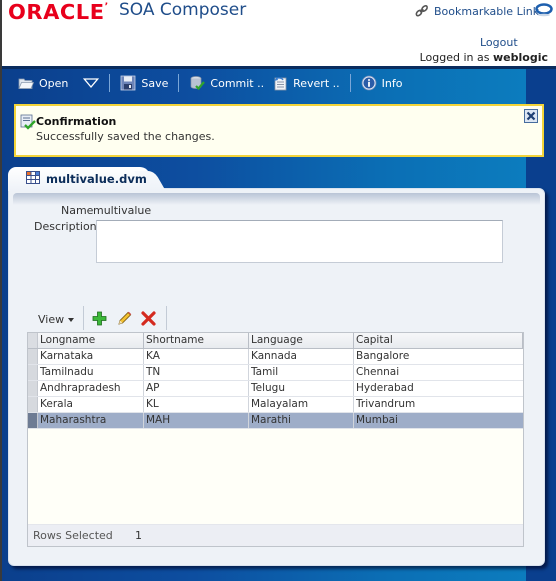 The width and height of the screenshot is (556, 581). I want to click on cell-capital: Hyderabad, so click(438, 388).